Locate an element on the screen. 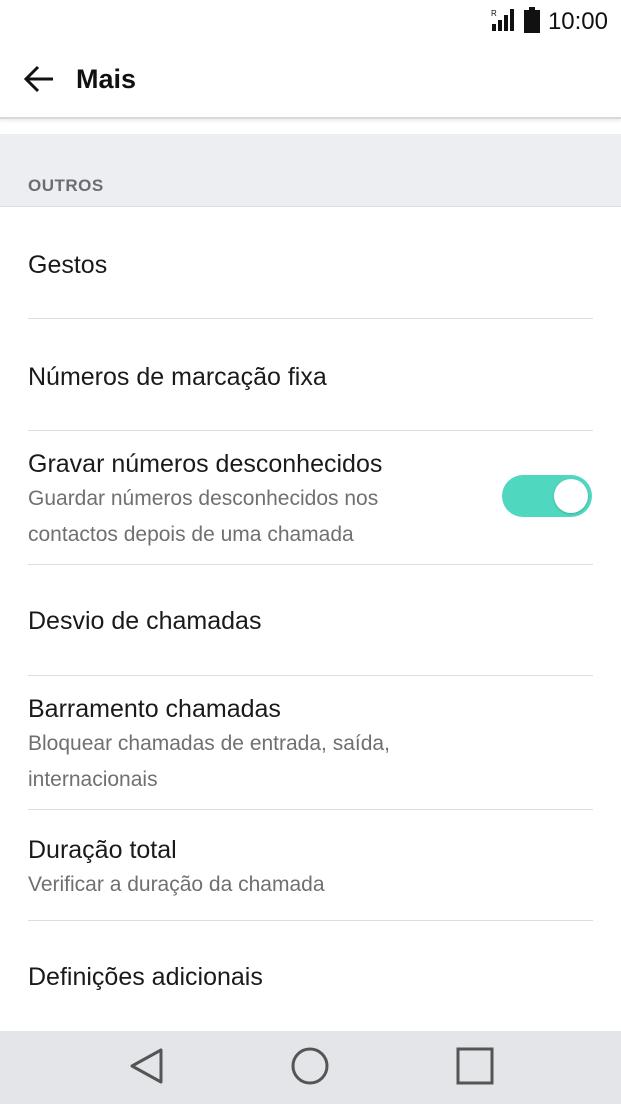 The height and width of the screenshot is (1104, 621). battery-full-icon is located at coordinates (531, 22).